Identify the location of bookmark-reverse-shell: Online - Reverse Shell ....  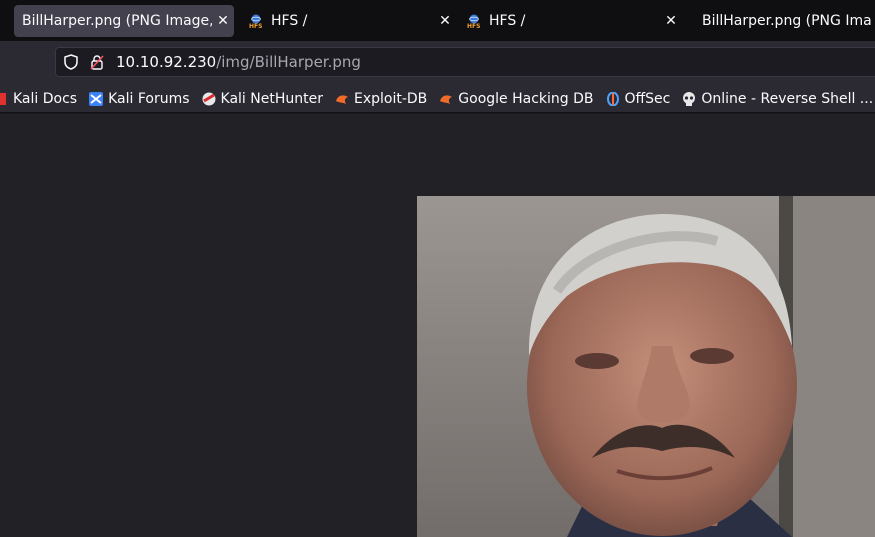
(777, 99).